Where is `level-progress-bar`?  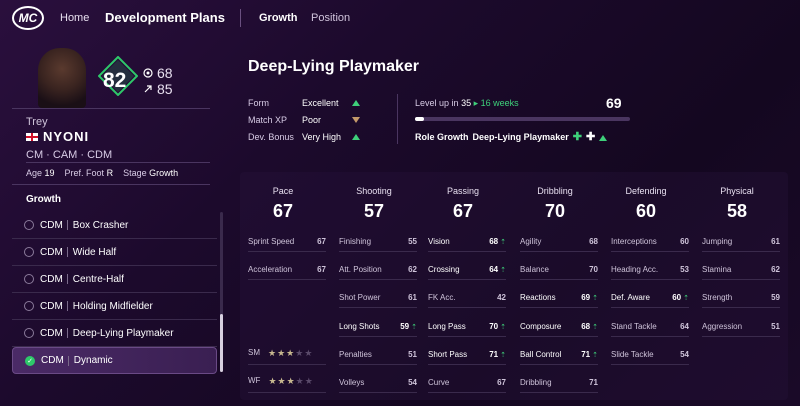 level-progress-bar is located at coordinates (522, 119).